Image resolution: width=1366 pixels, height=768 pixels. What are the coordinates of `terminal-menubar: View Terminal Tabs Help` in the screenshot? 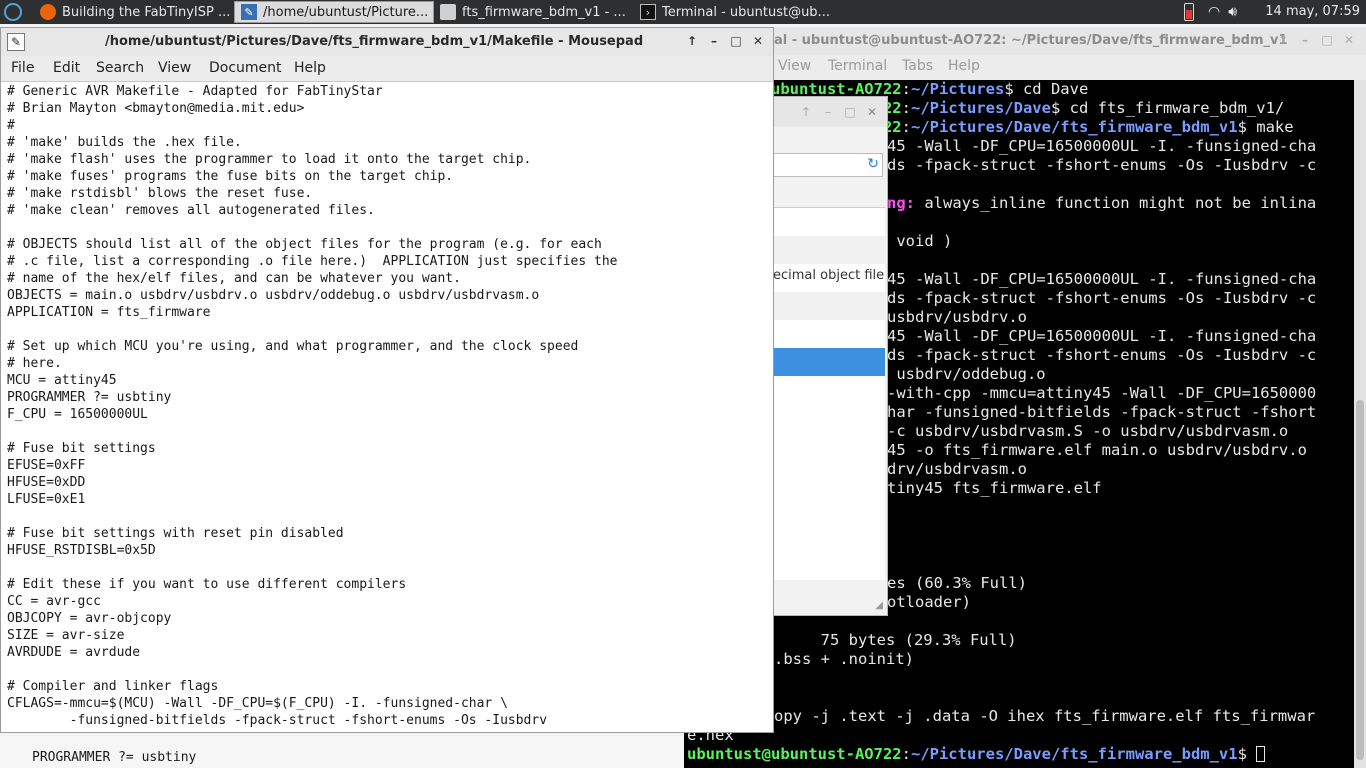 It's located at (1025, 67).